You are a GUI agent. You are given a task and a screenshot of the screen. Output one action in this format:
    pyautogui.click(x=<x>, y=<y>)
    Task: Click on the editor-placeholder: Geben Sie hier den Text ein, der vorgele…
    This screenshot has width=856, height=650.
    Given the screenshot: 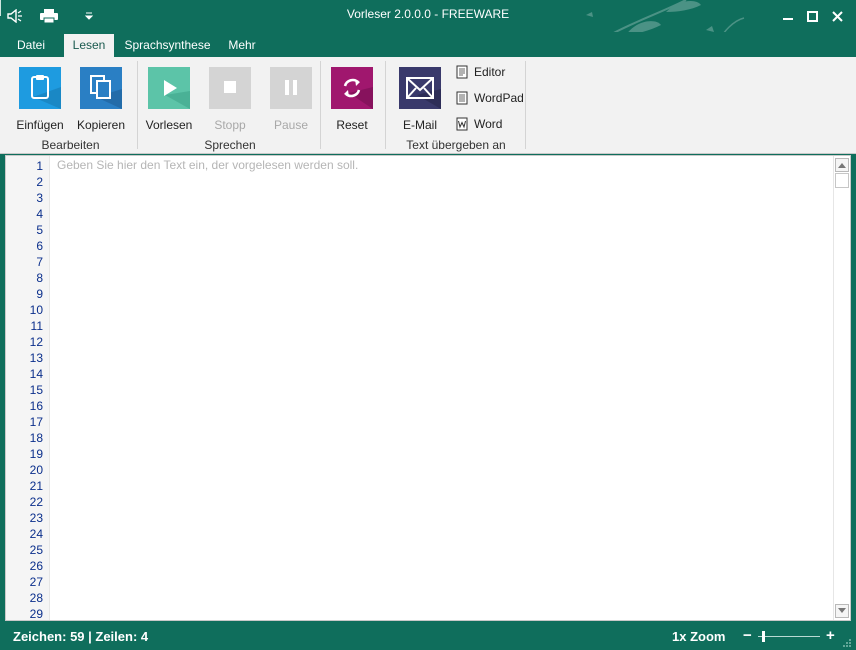 What is the action you would take?
    pyautogui.click(x=207, y=165)
    